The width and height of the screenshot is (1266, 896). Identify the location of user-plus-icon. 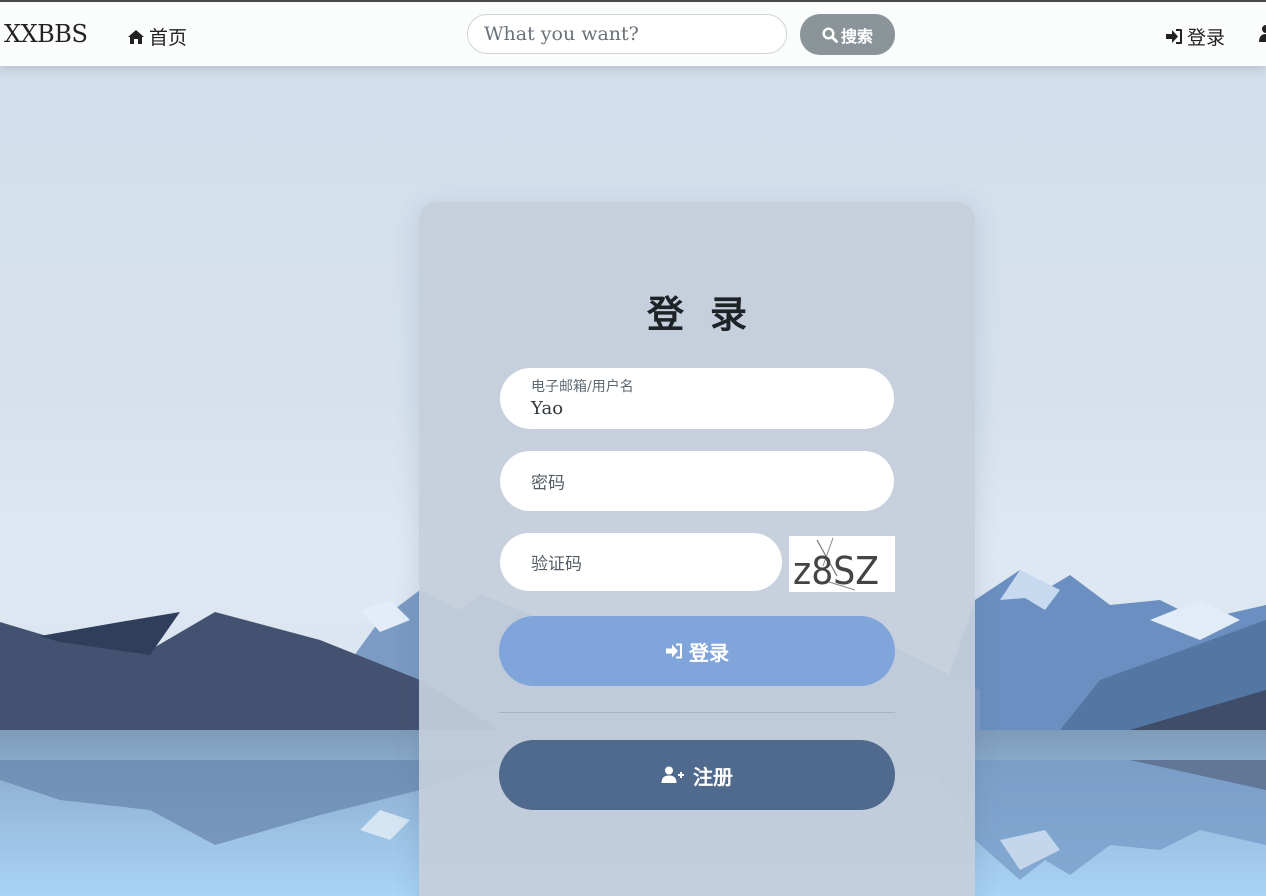
(672, 774).